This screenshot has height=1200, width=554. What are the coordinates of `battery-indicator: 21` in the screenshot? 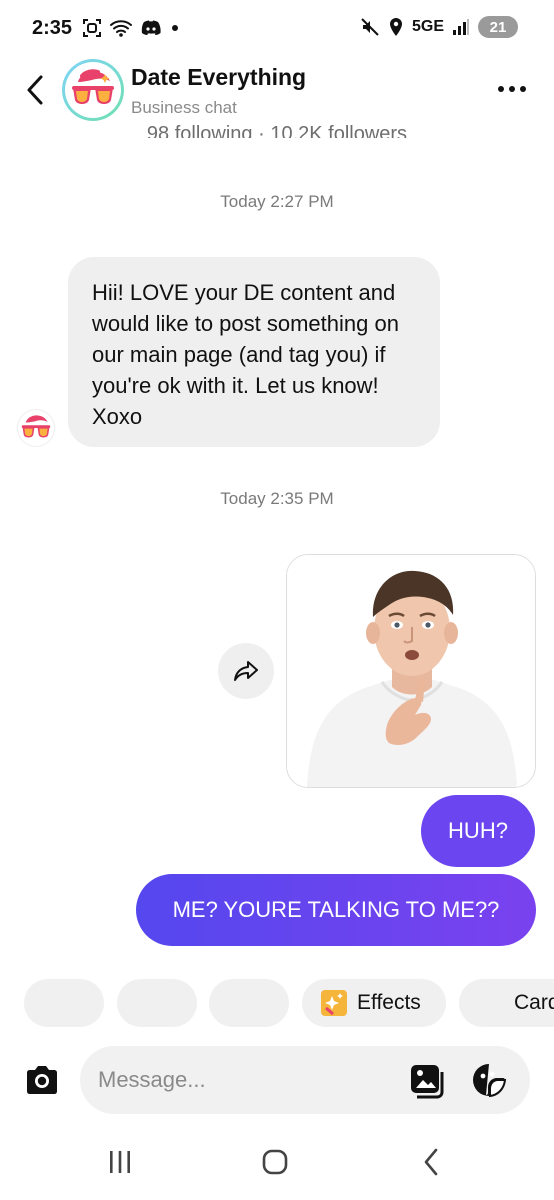 It's located at (498, 27).